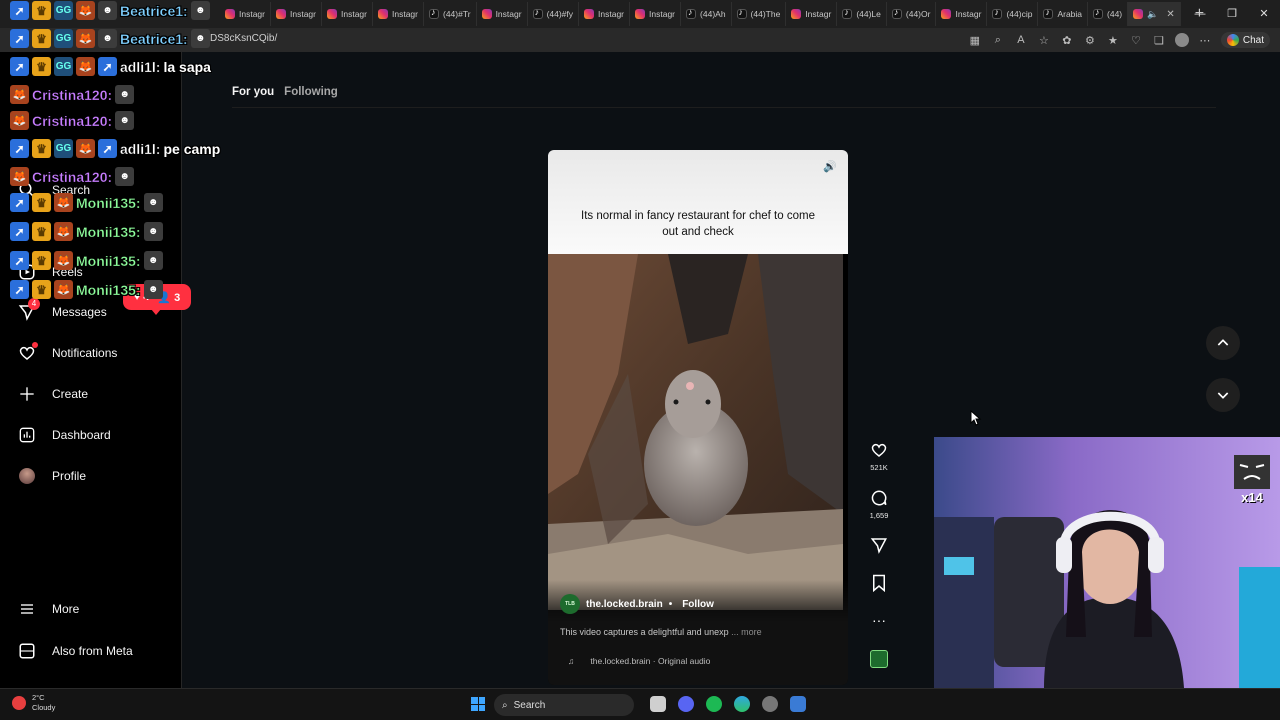 The height and width of the screenshot is (720, 1280). I want to click on more-options-action: ···, so click(879, 620).